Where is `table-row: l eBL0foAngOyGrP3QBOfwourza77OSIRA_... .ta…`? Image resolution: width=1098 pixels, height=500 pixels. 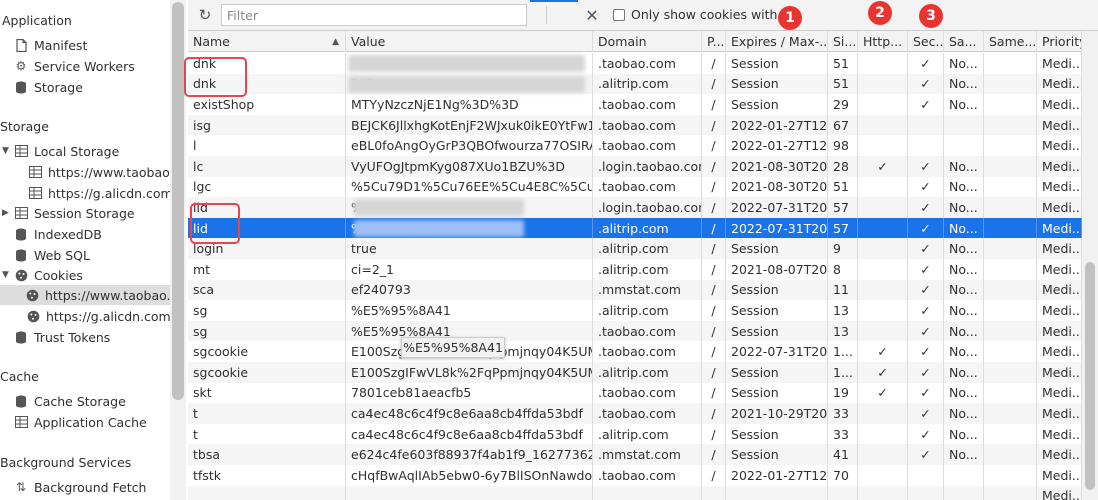 table-row: l eBL0foAngOyGrP3QBOfwourza77OSIRA_... .ta… is located at coordinates (635, 145).